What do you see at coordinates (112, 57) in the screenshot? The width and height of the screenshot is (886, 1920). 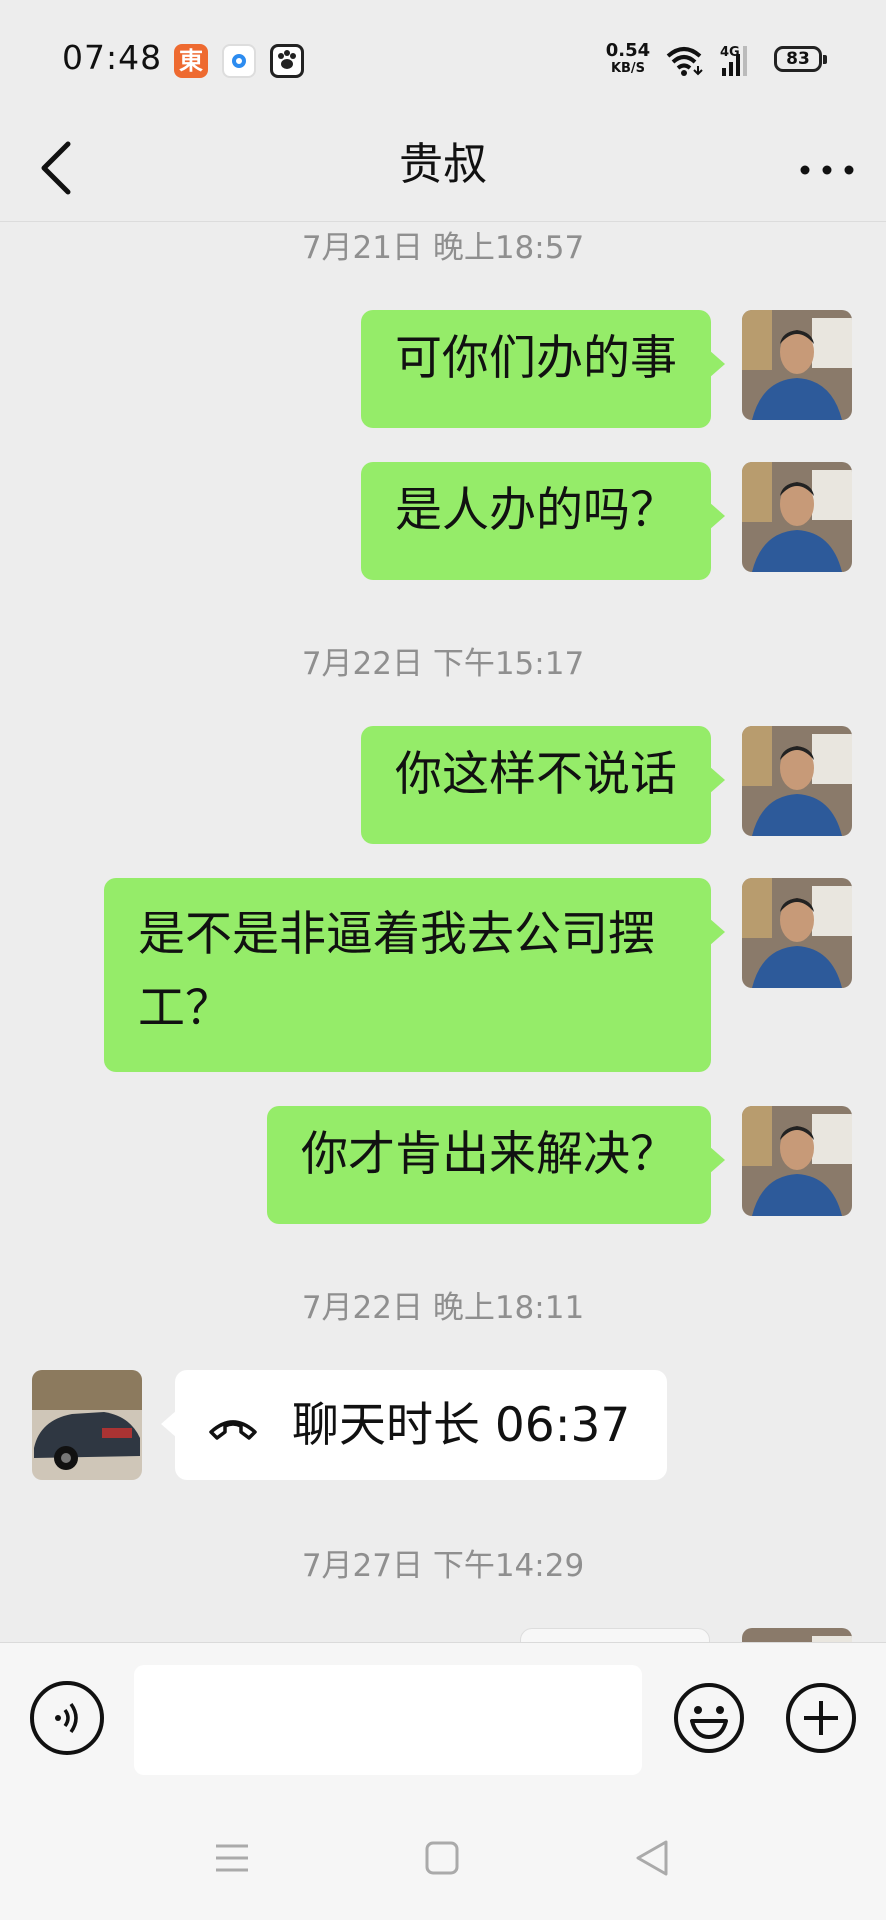 I see `status-time: 07:48` at bounding box center [112, 57].